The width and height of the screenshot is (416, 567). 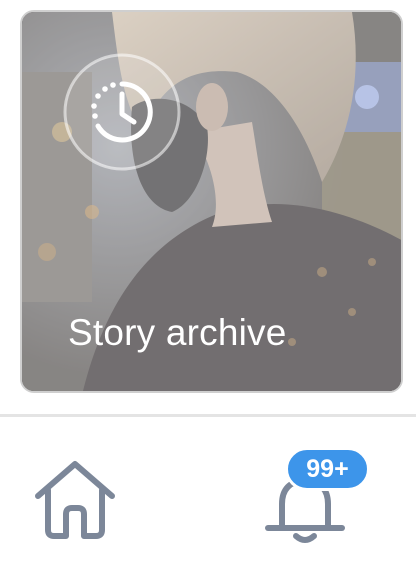 I want to click on archive-clock-icon, so click(x=122, y=112).